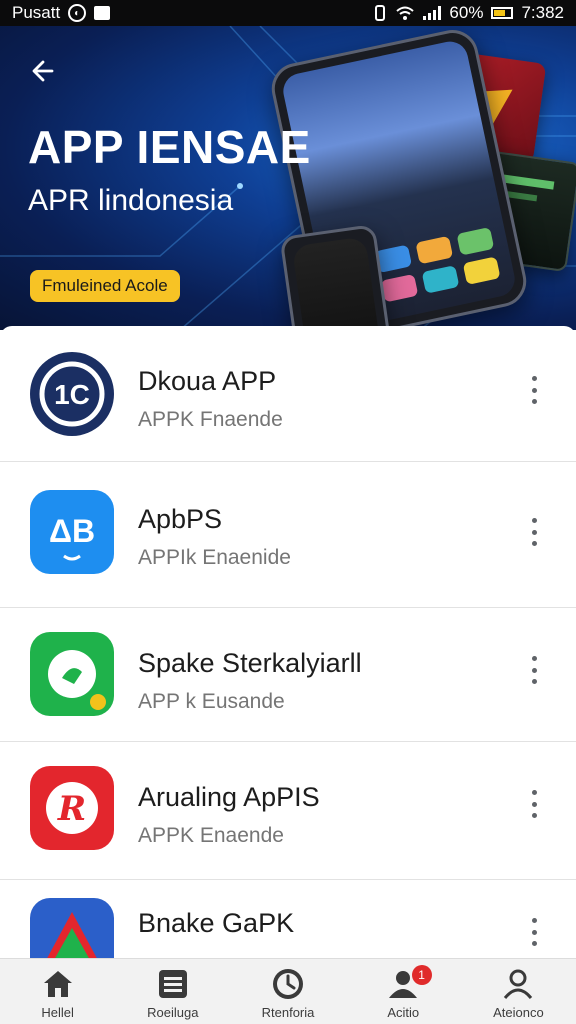  I want to click on back-button, so click(43, 71).